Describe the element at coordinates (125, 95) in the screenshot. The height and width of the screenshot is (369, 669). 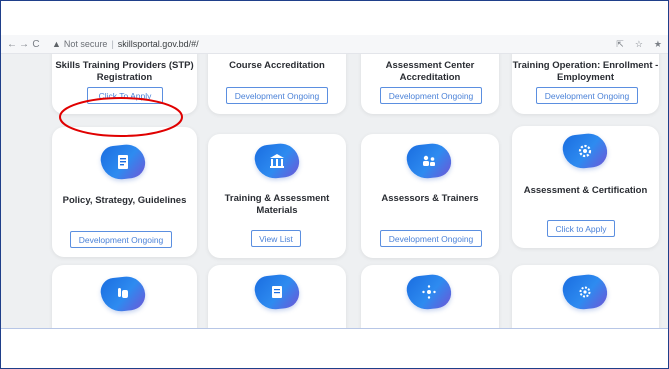
I see `click-to-apply-button: Click To Apply` at that location.